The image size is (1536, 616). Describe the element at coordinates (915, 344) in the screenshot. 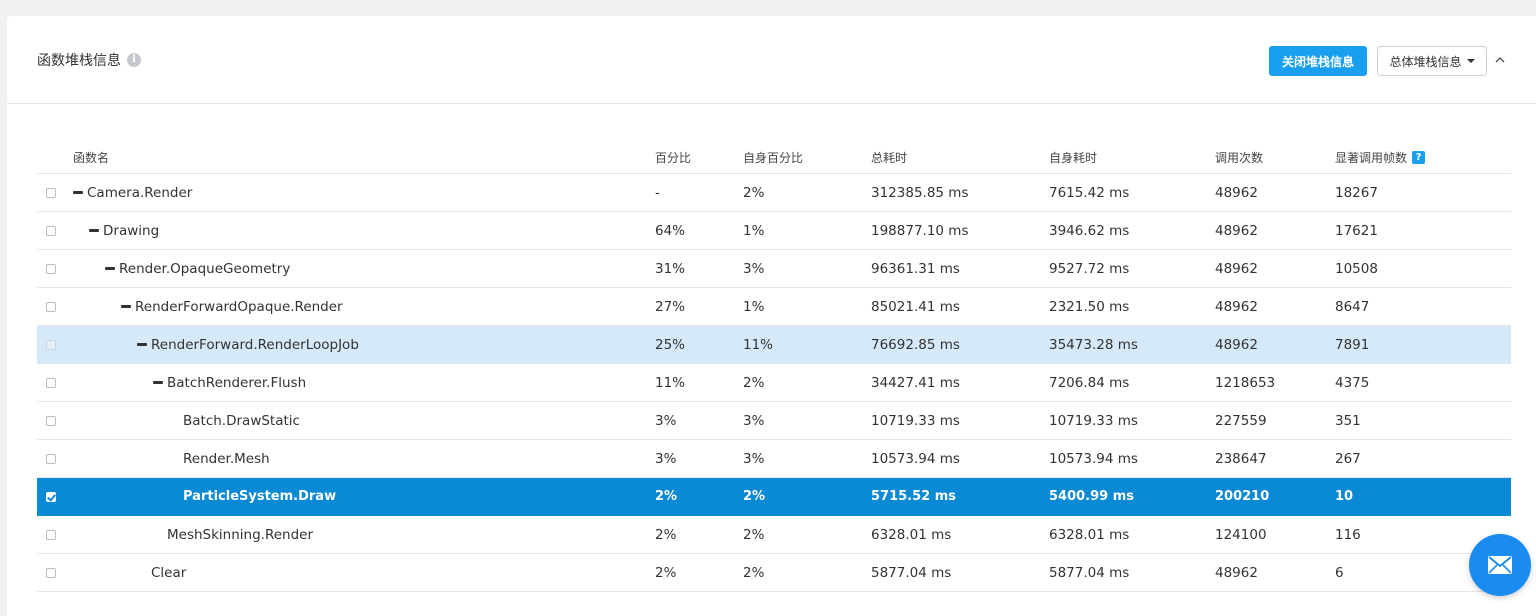

I see `total-time-cell: 76692.85 ms` at that location.